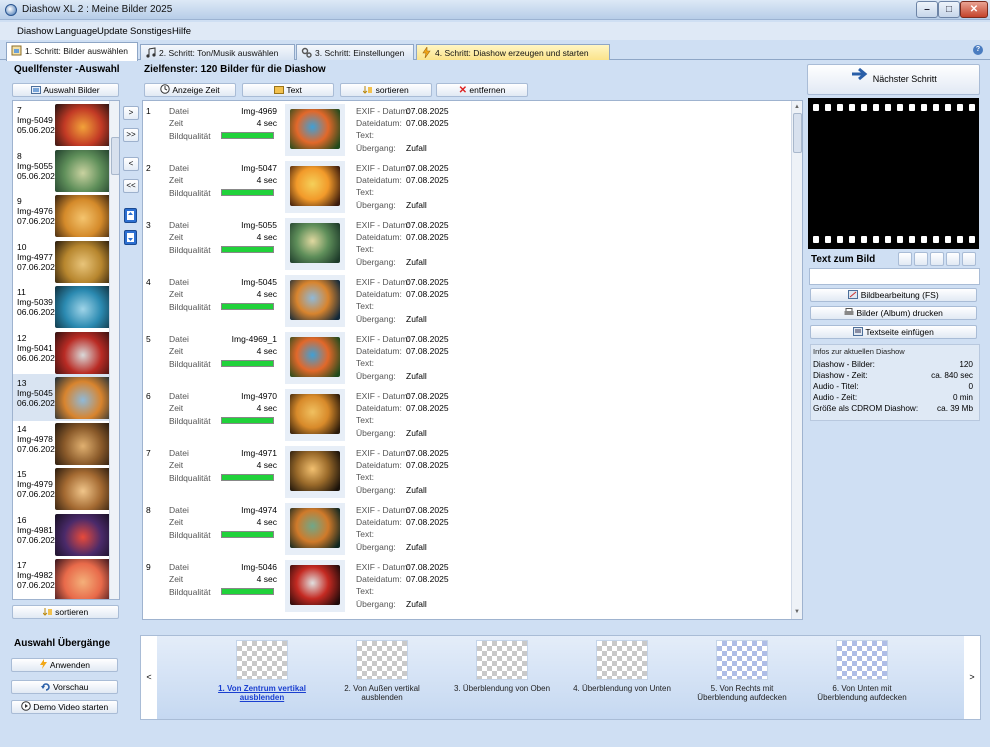 This screenshot has width=990, height=747. I want to click on maximize-button: □, so click(949, 9).